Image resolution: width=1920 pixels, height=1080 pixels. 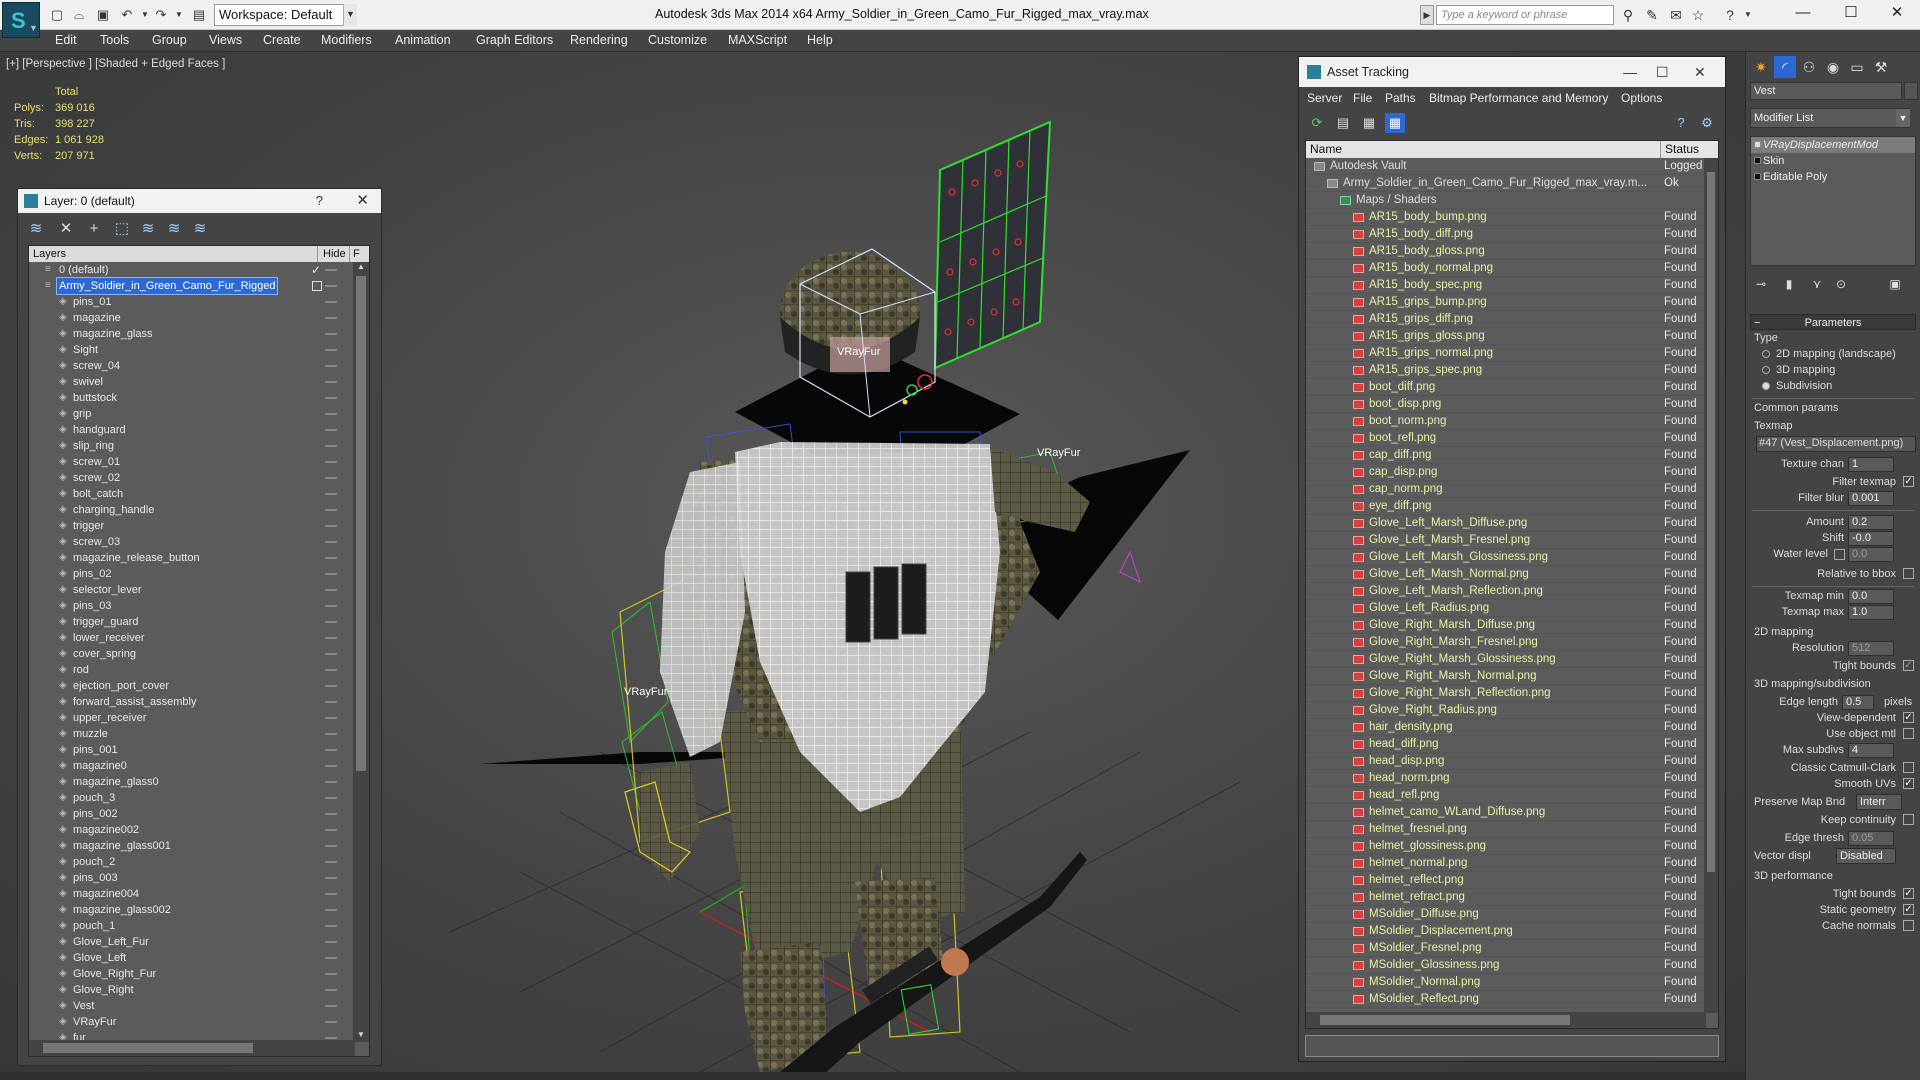 I want to click on refresh-icon: ⟳, so click(x=1317, y=123).